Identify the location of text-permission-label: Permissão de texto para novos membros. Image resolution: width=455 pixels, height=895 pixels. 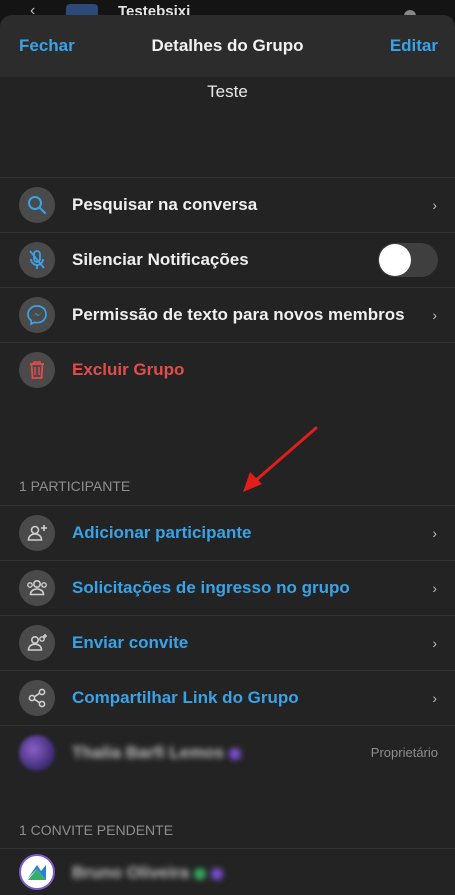
(238, 314).